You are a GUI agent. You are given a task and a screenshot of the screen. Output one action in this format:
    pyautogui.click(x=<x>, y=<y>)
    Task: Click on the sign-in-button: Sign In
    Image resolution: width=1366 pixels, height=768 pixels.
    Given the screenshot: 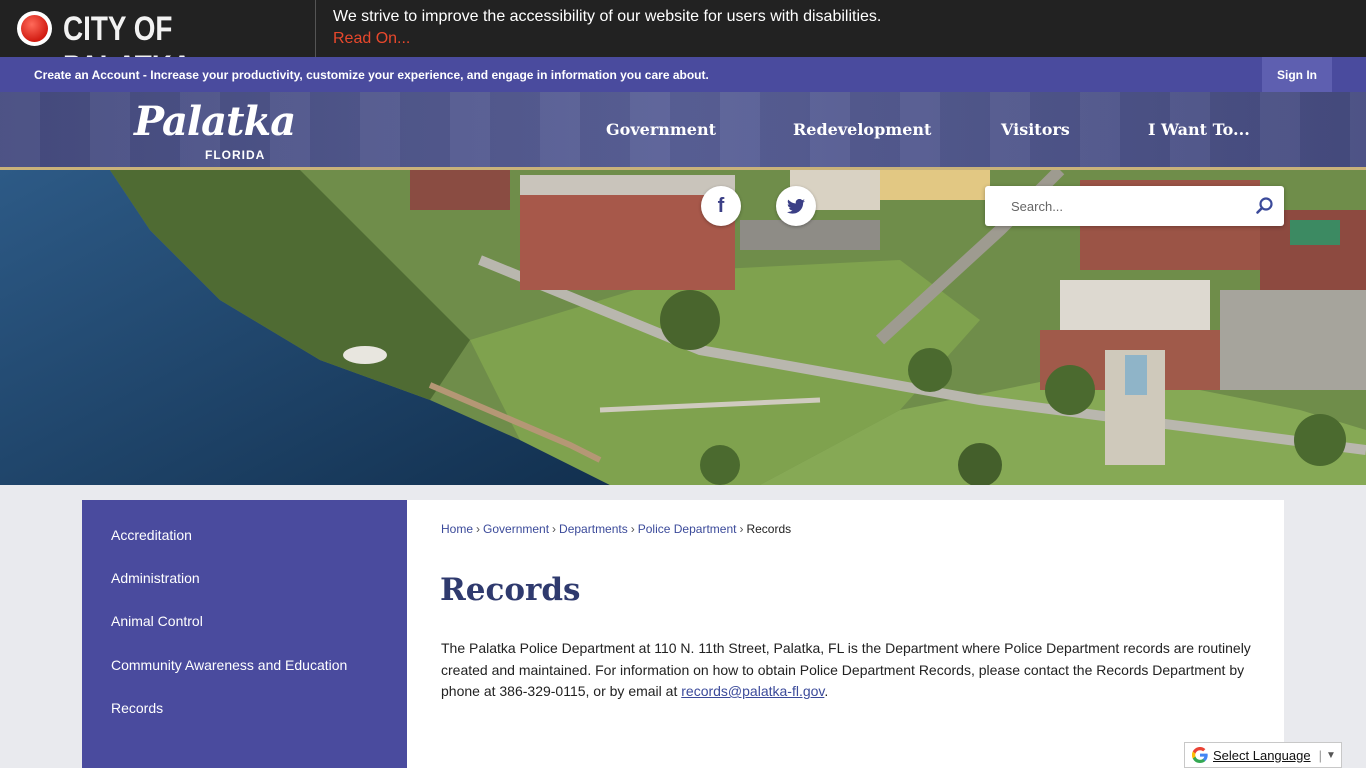 What is the action you would take?
    pyautogui.click(x=1297, y=74)
    